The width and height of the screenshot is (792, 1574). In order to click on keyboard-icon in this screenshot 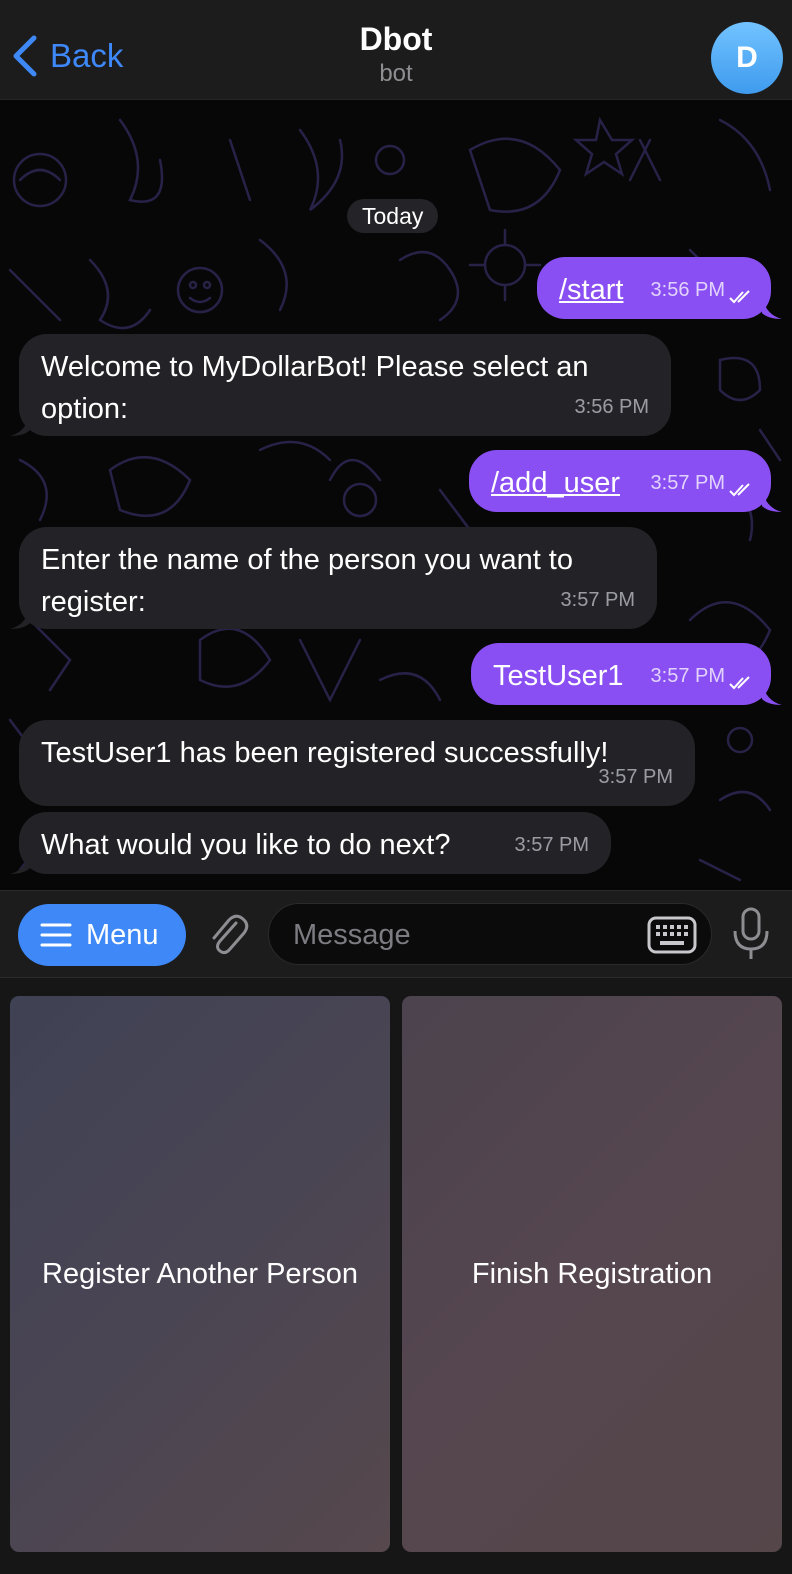, I will do `click(672, 935)`.